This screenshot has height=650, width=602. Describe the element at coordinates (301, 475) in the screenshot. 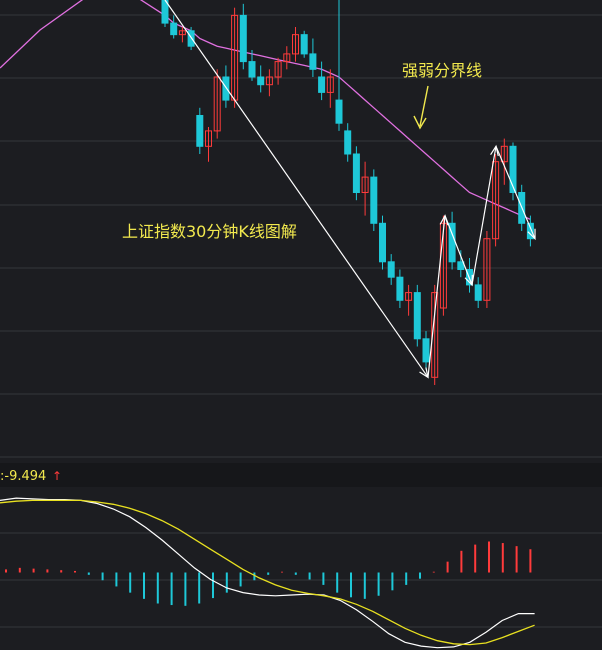

I see `macd-header-strip` at that location.